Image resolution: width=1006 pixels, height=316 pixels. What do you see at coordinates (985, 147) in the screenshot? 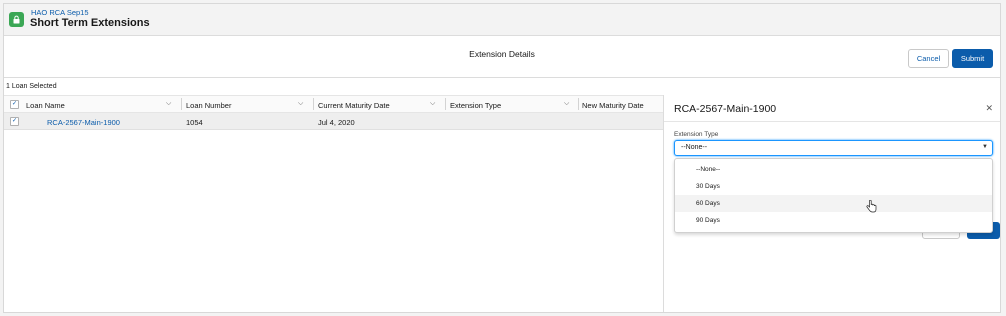
I see `caret-down-icon: ▼` at bounding box center [985, 147].